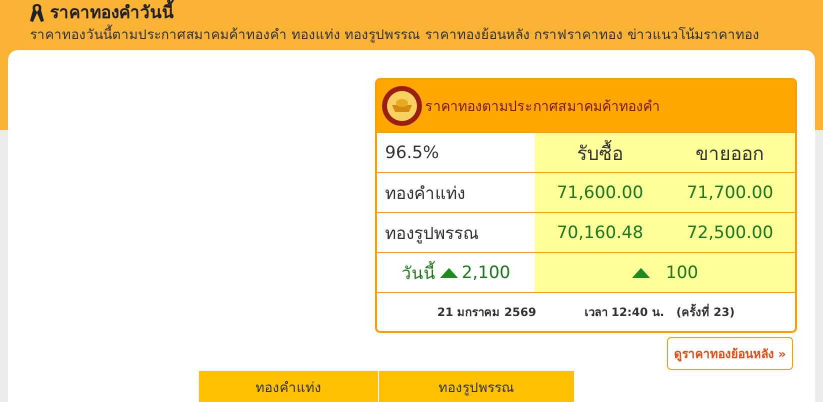 This screenshot has width=823, height=402. Describe the element at coordinates (477, 386) in the screenshot. I see `table-header: ทองรูปพรรณ` at that location.